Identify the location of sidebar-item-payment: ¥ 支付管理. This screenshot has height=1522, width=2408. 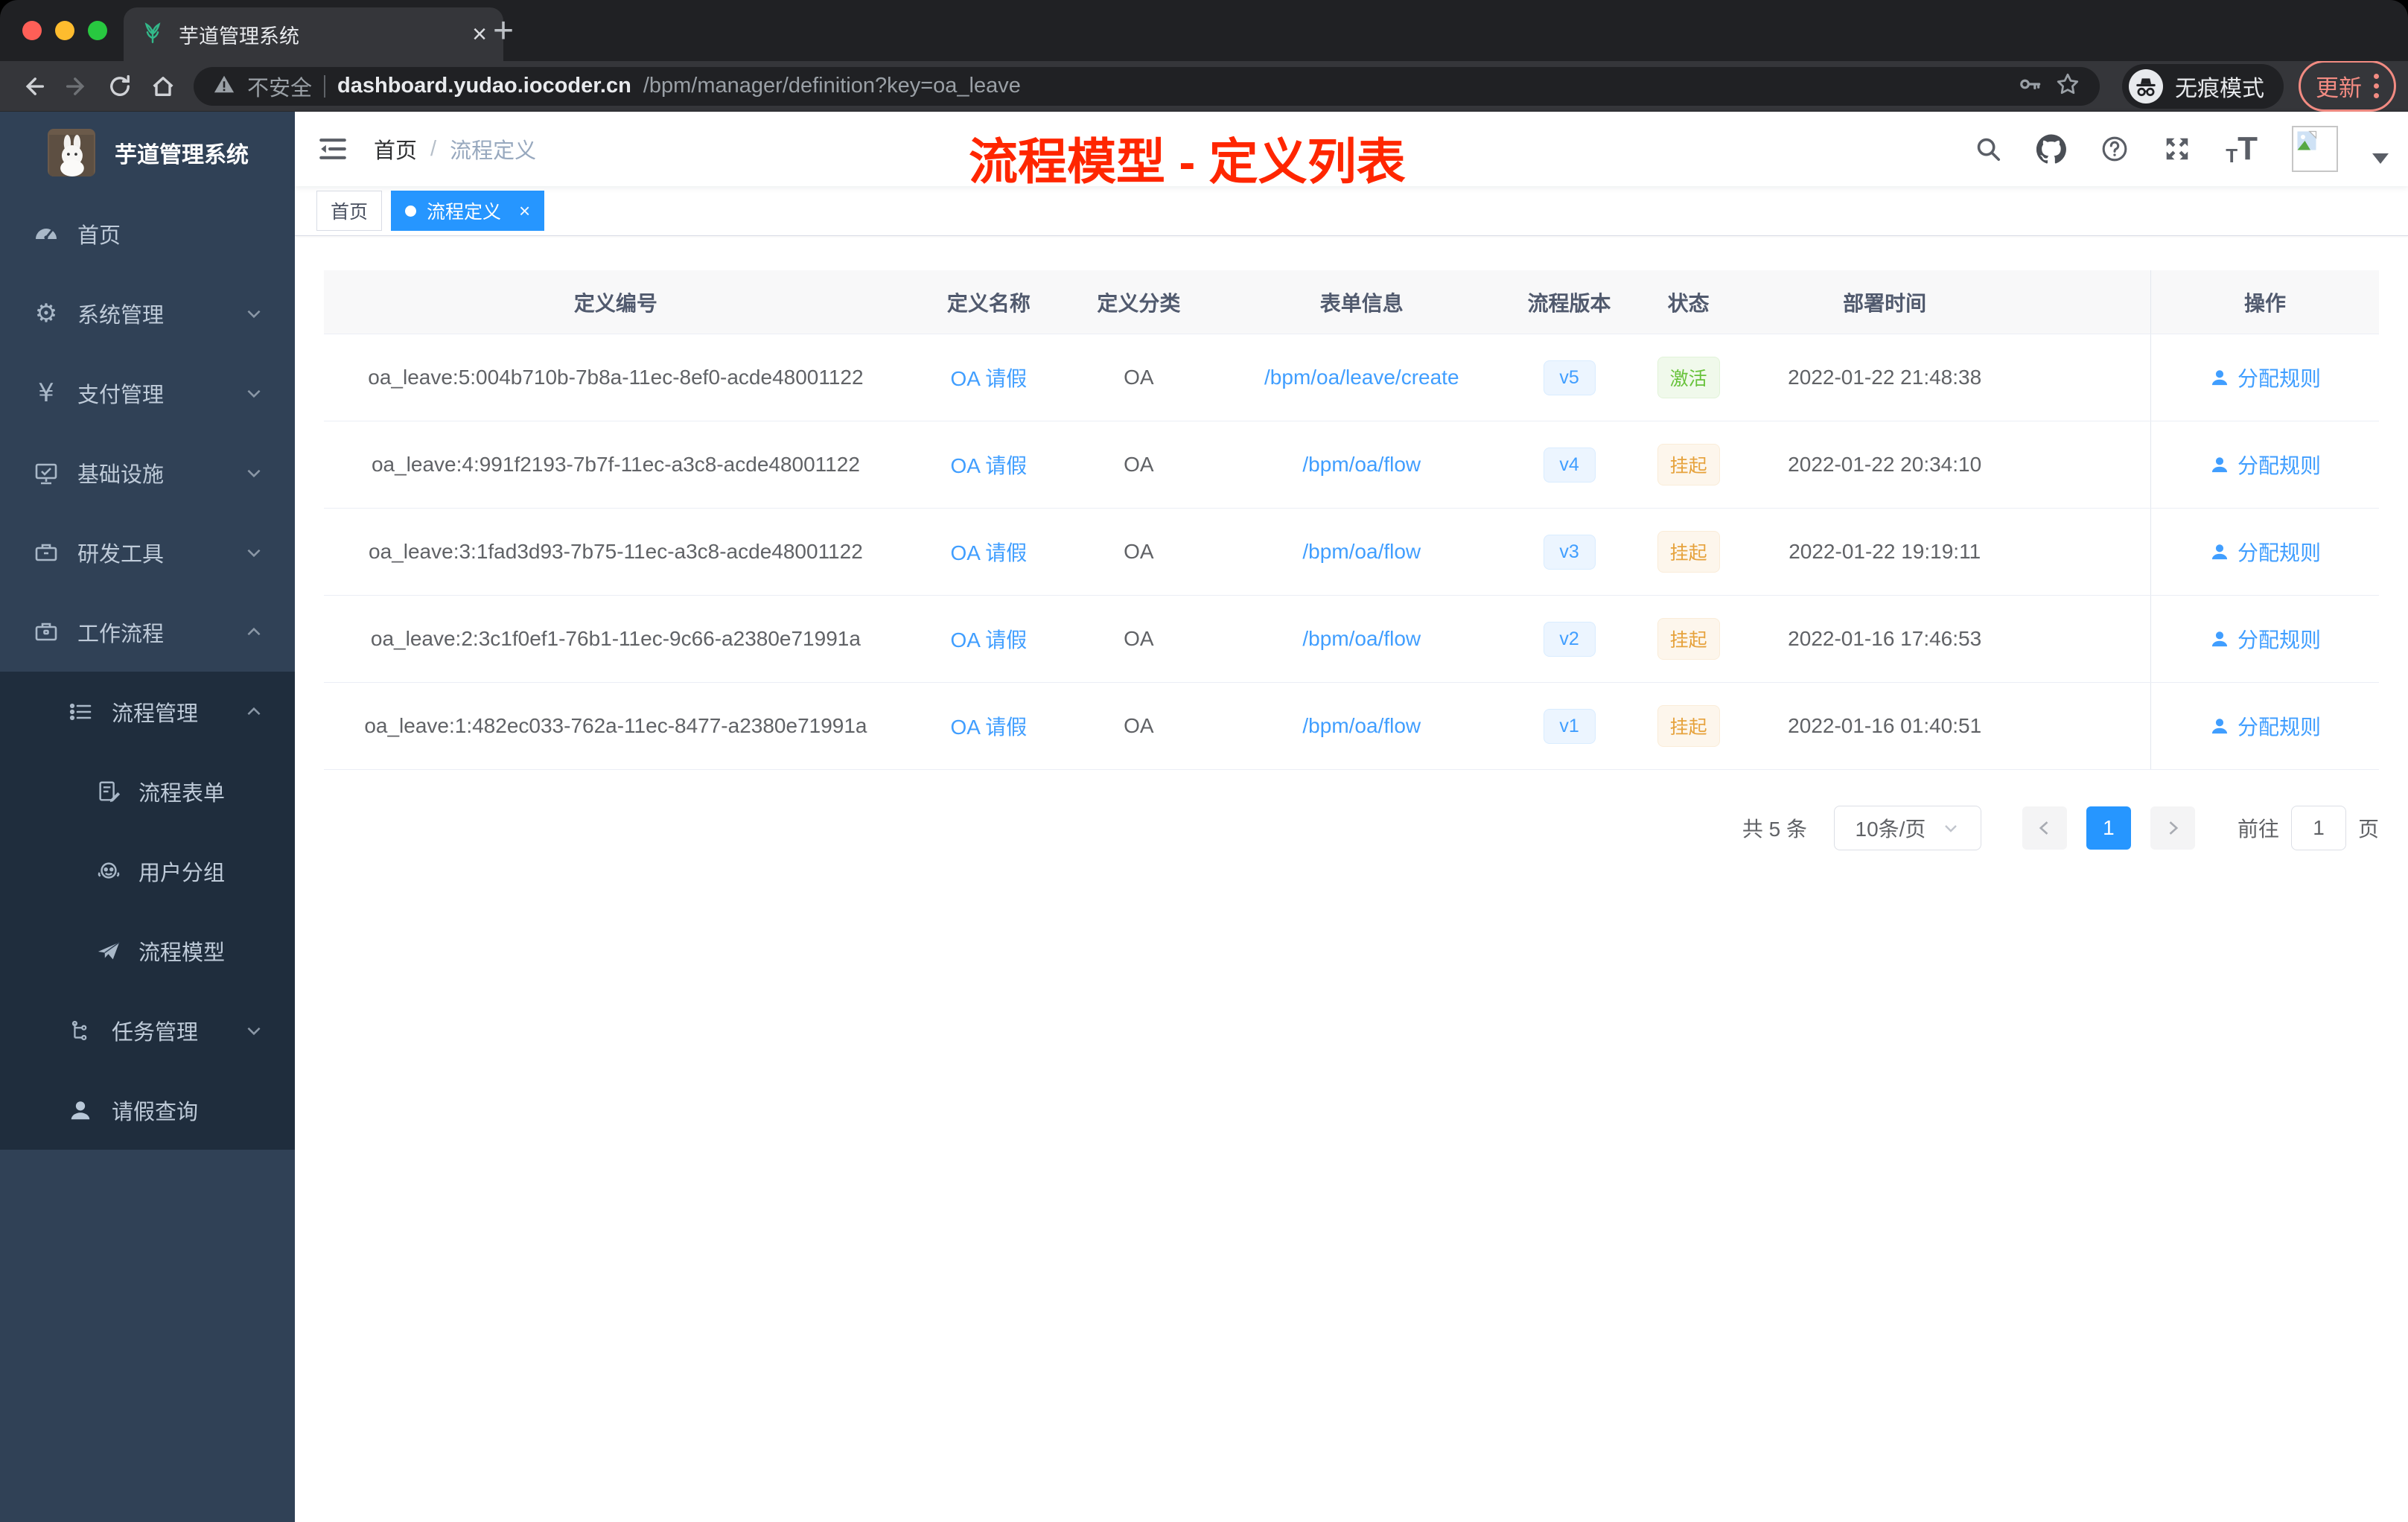
(147, 393).